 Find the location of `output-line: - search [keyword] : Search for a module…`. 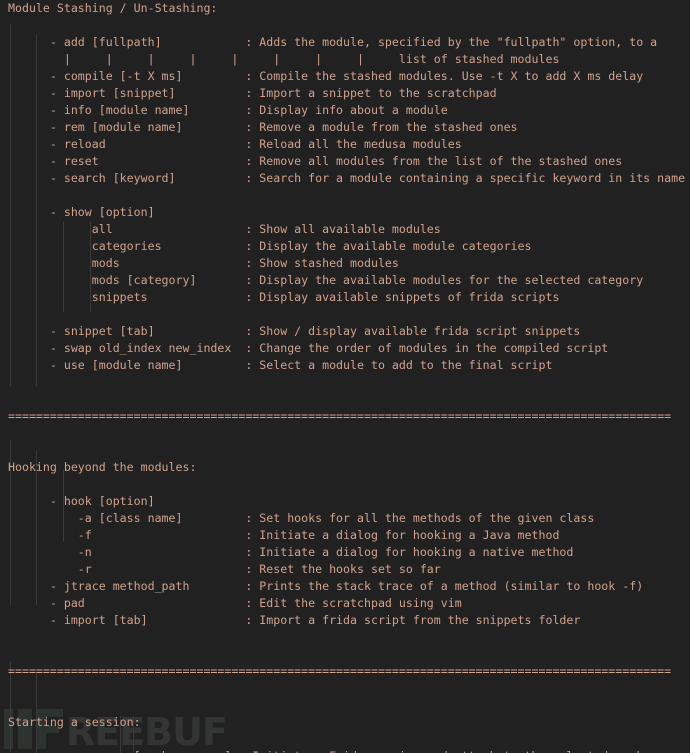

output-line: - search [keyword] : Search for a module… is located at coordinates (347, 178).